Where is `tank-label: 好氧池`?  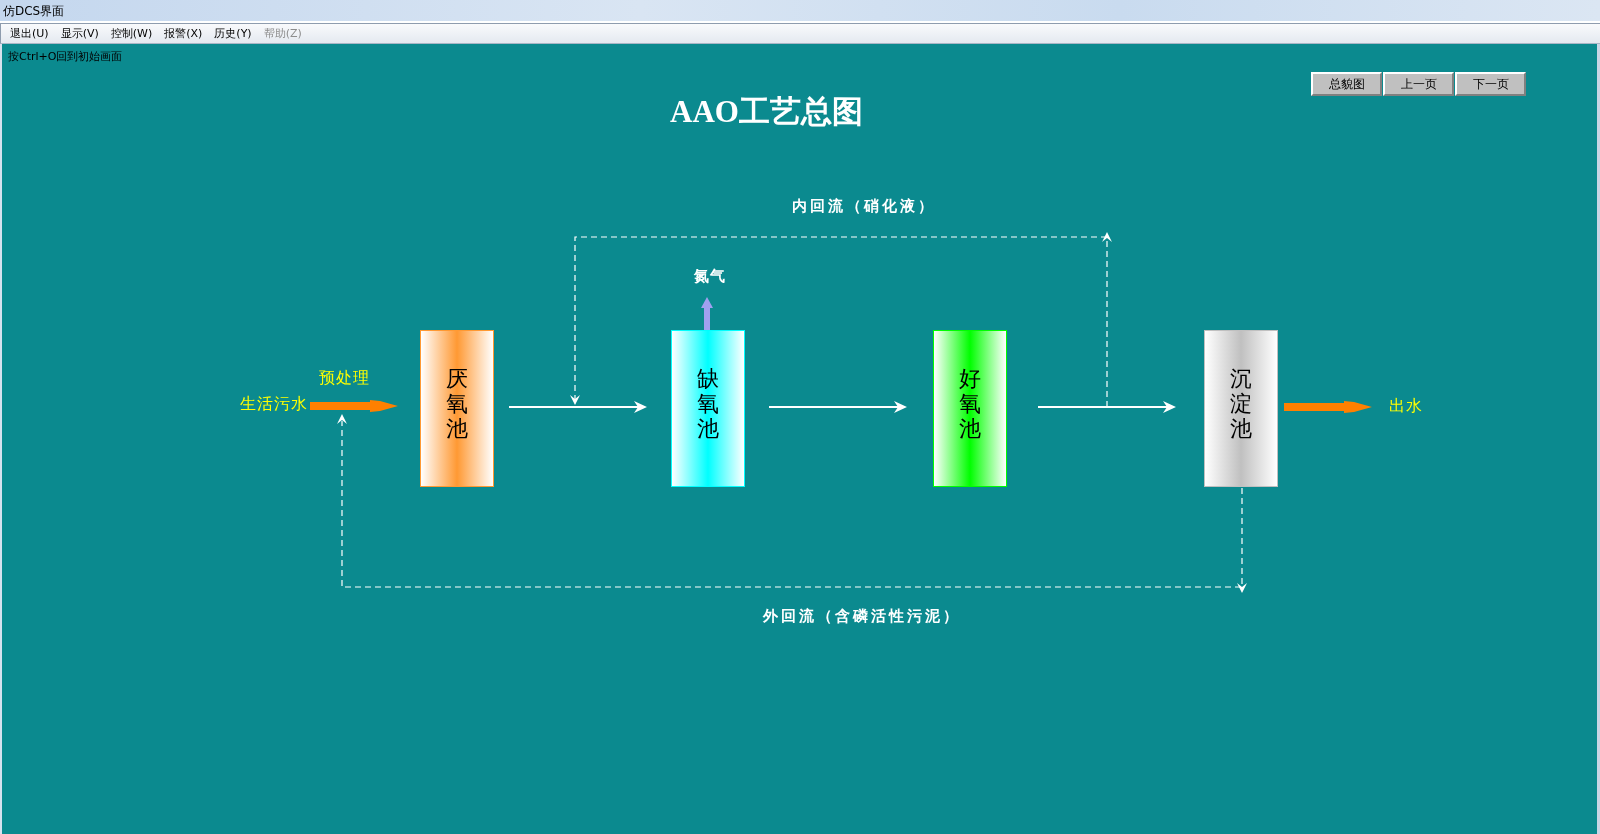 tank-label: 好氧池 is located at coordinates (970, 403).